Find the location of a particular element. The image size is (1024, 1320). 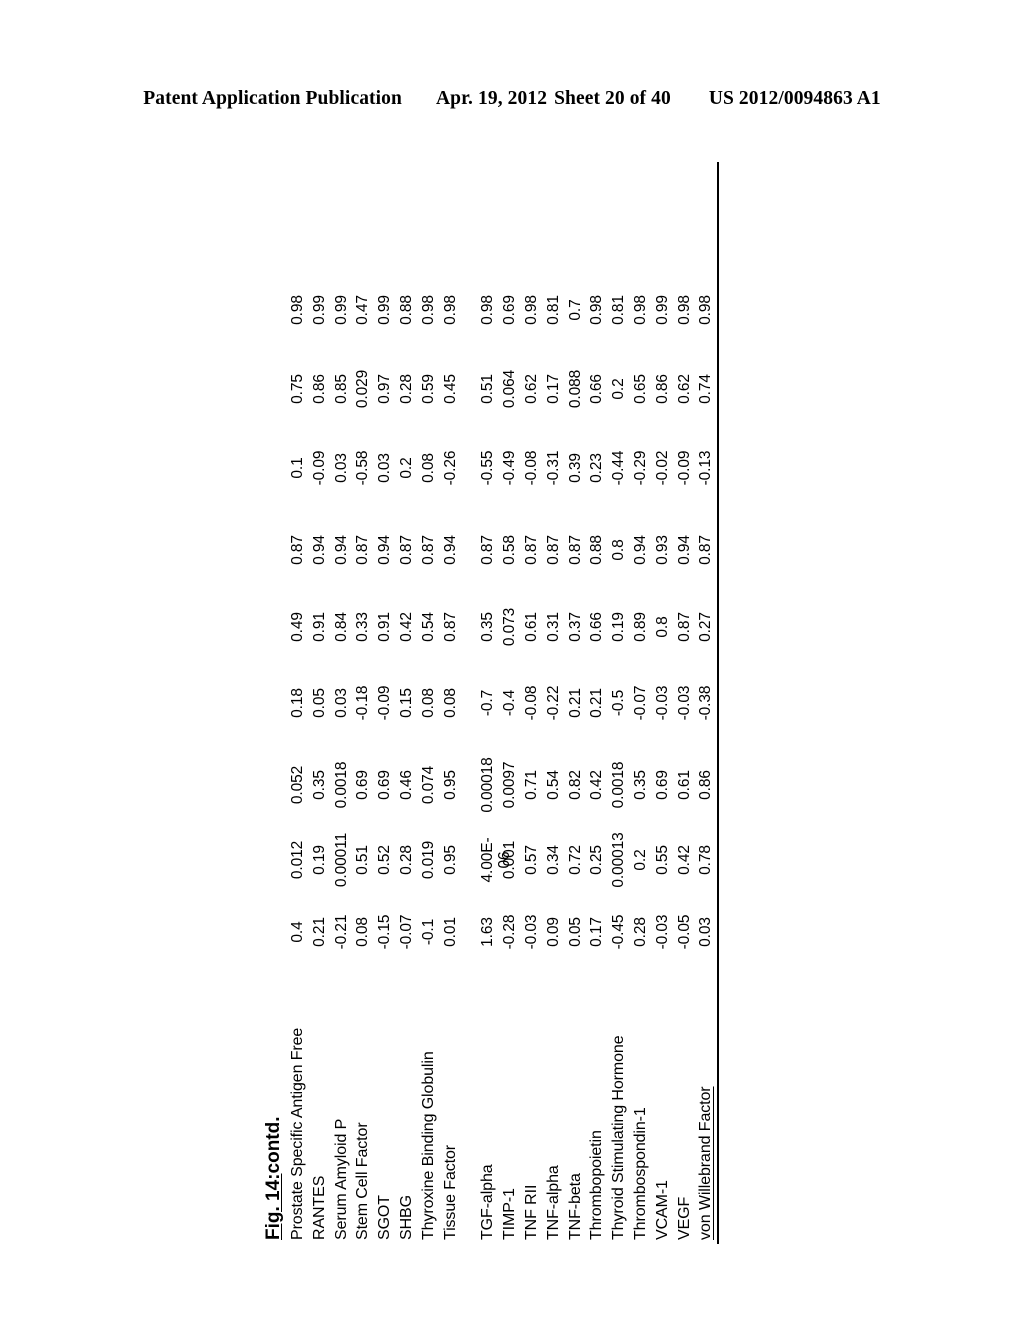

table-cell: 0.064 is located at coordinates (510, 389).